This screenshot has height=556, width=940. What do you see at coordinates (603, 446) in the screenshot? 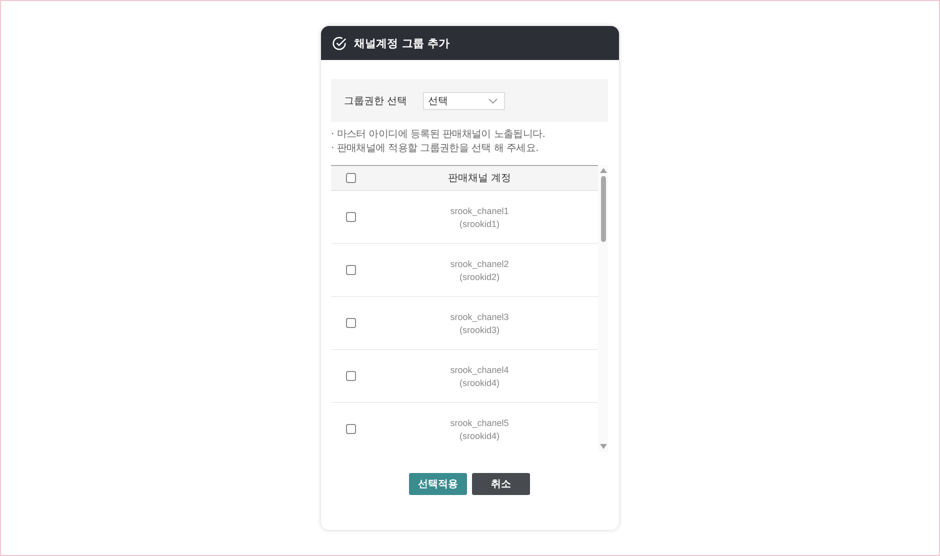
I see `scroll-down-icon` at bounding box center [603, 446].